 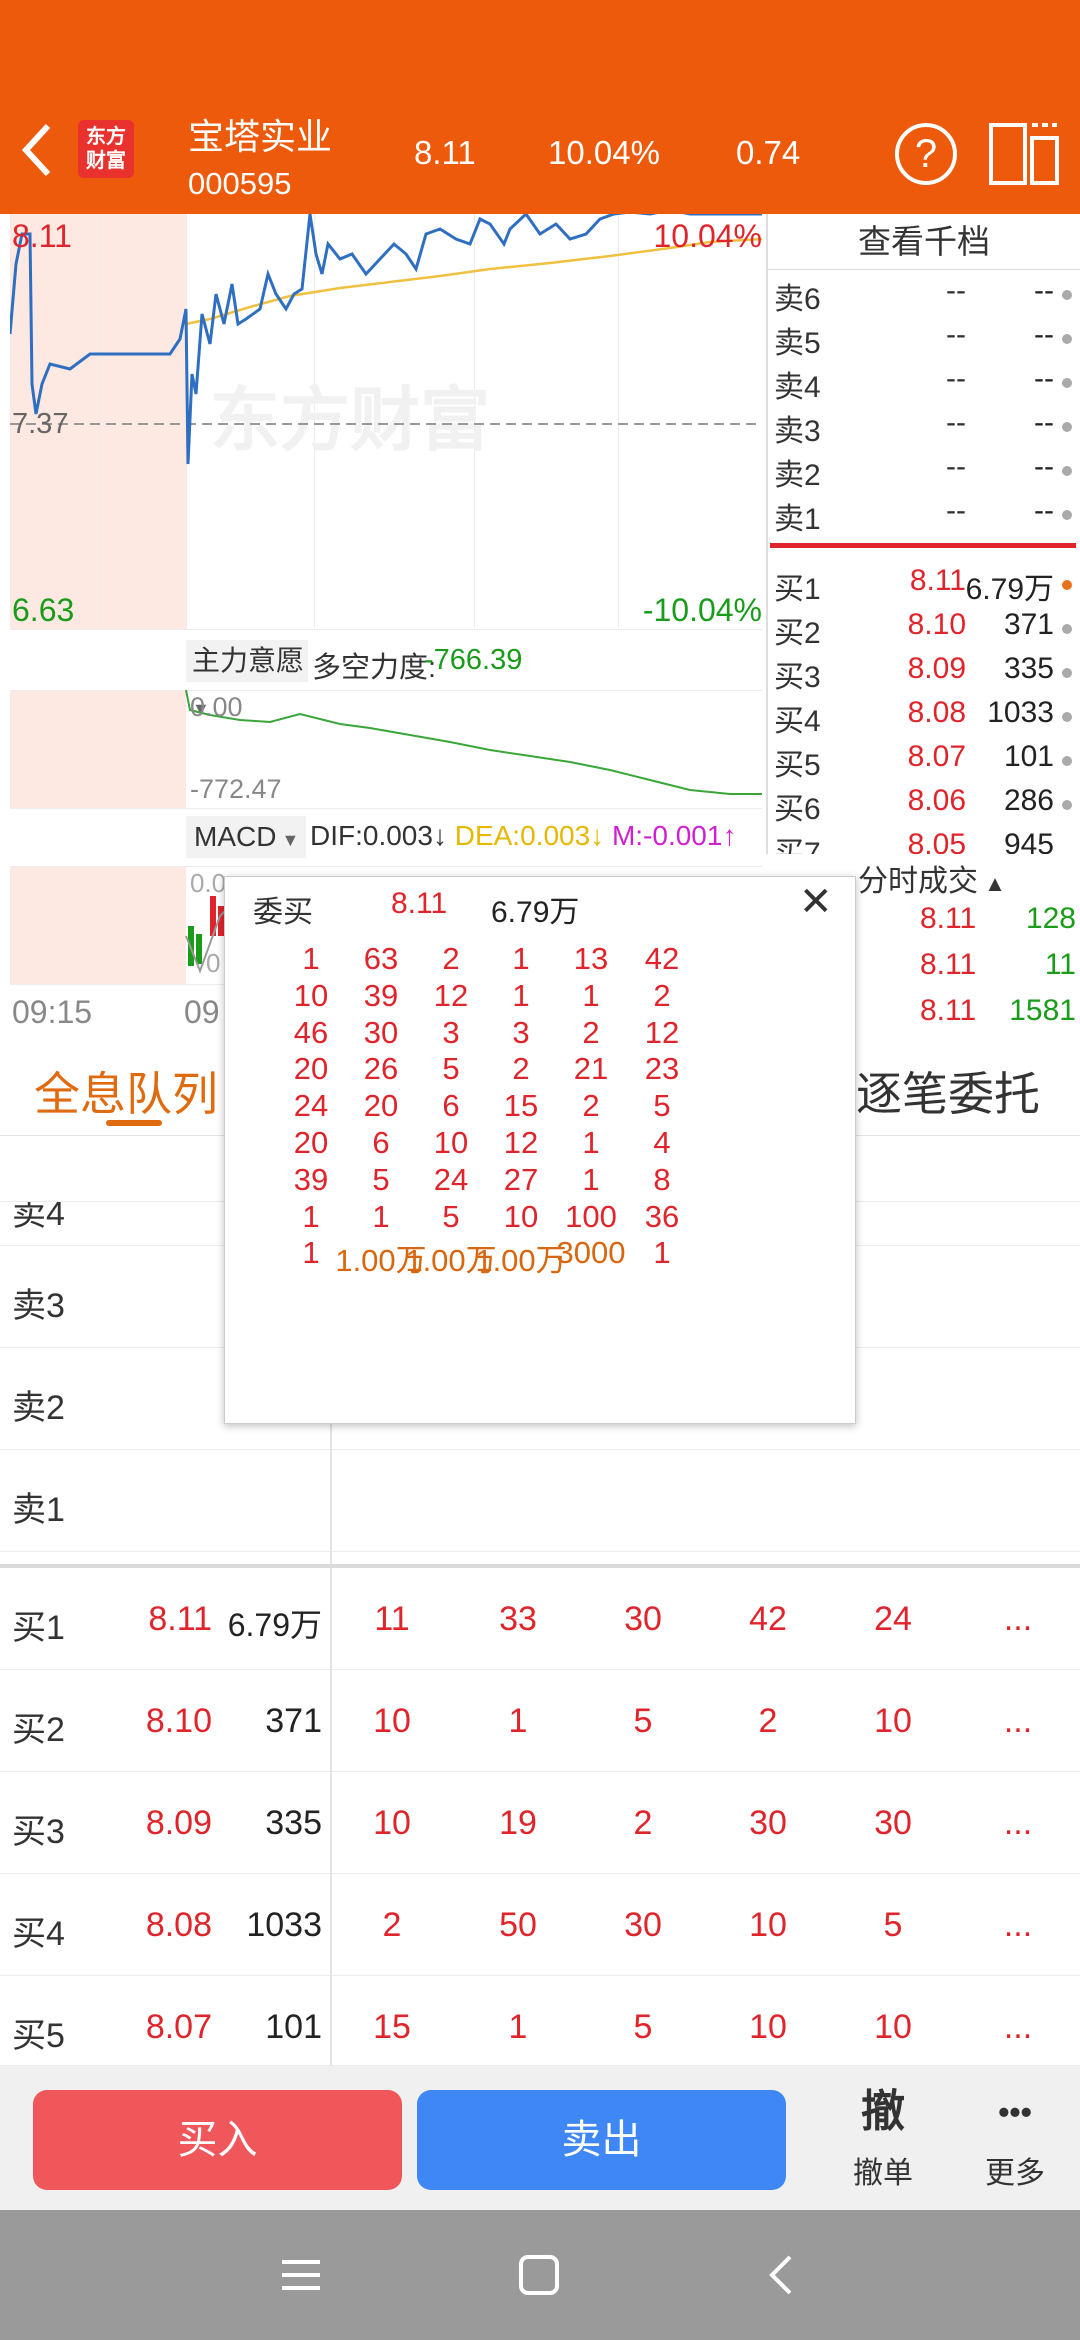 I want to click on switch-layout-icon, so click(x=1024, y=154).